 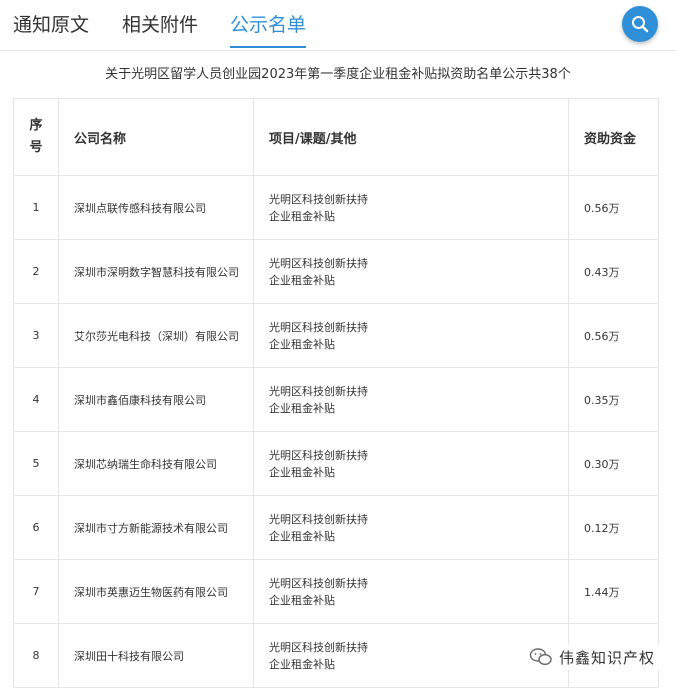 I want to click on row-index: 7, so click(x=36, y=591).